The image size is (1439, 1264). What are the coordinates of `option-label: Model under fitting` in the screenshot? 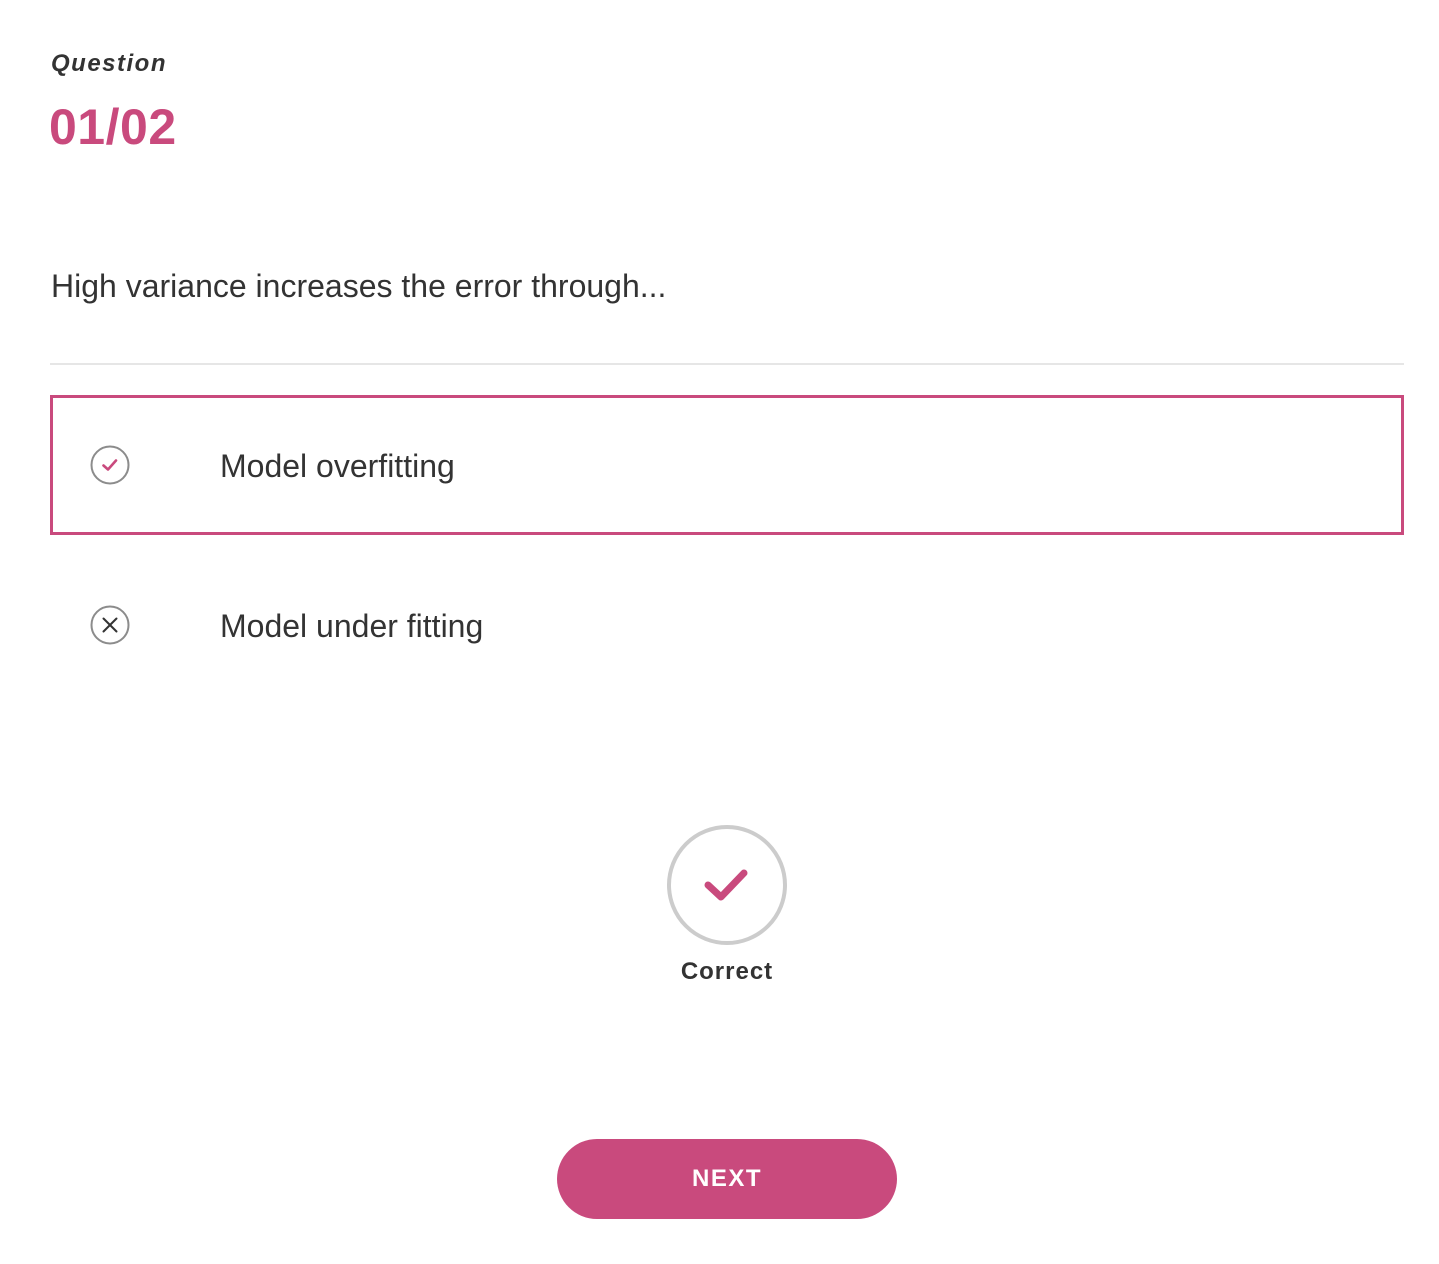 It's located at (352, 626).